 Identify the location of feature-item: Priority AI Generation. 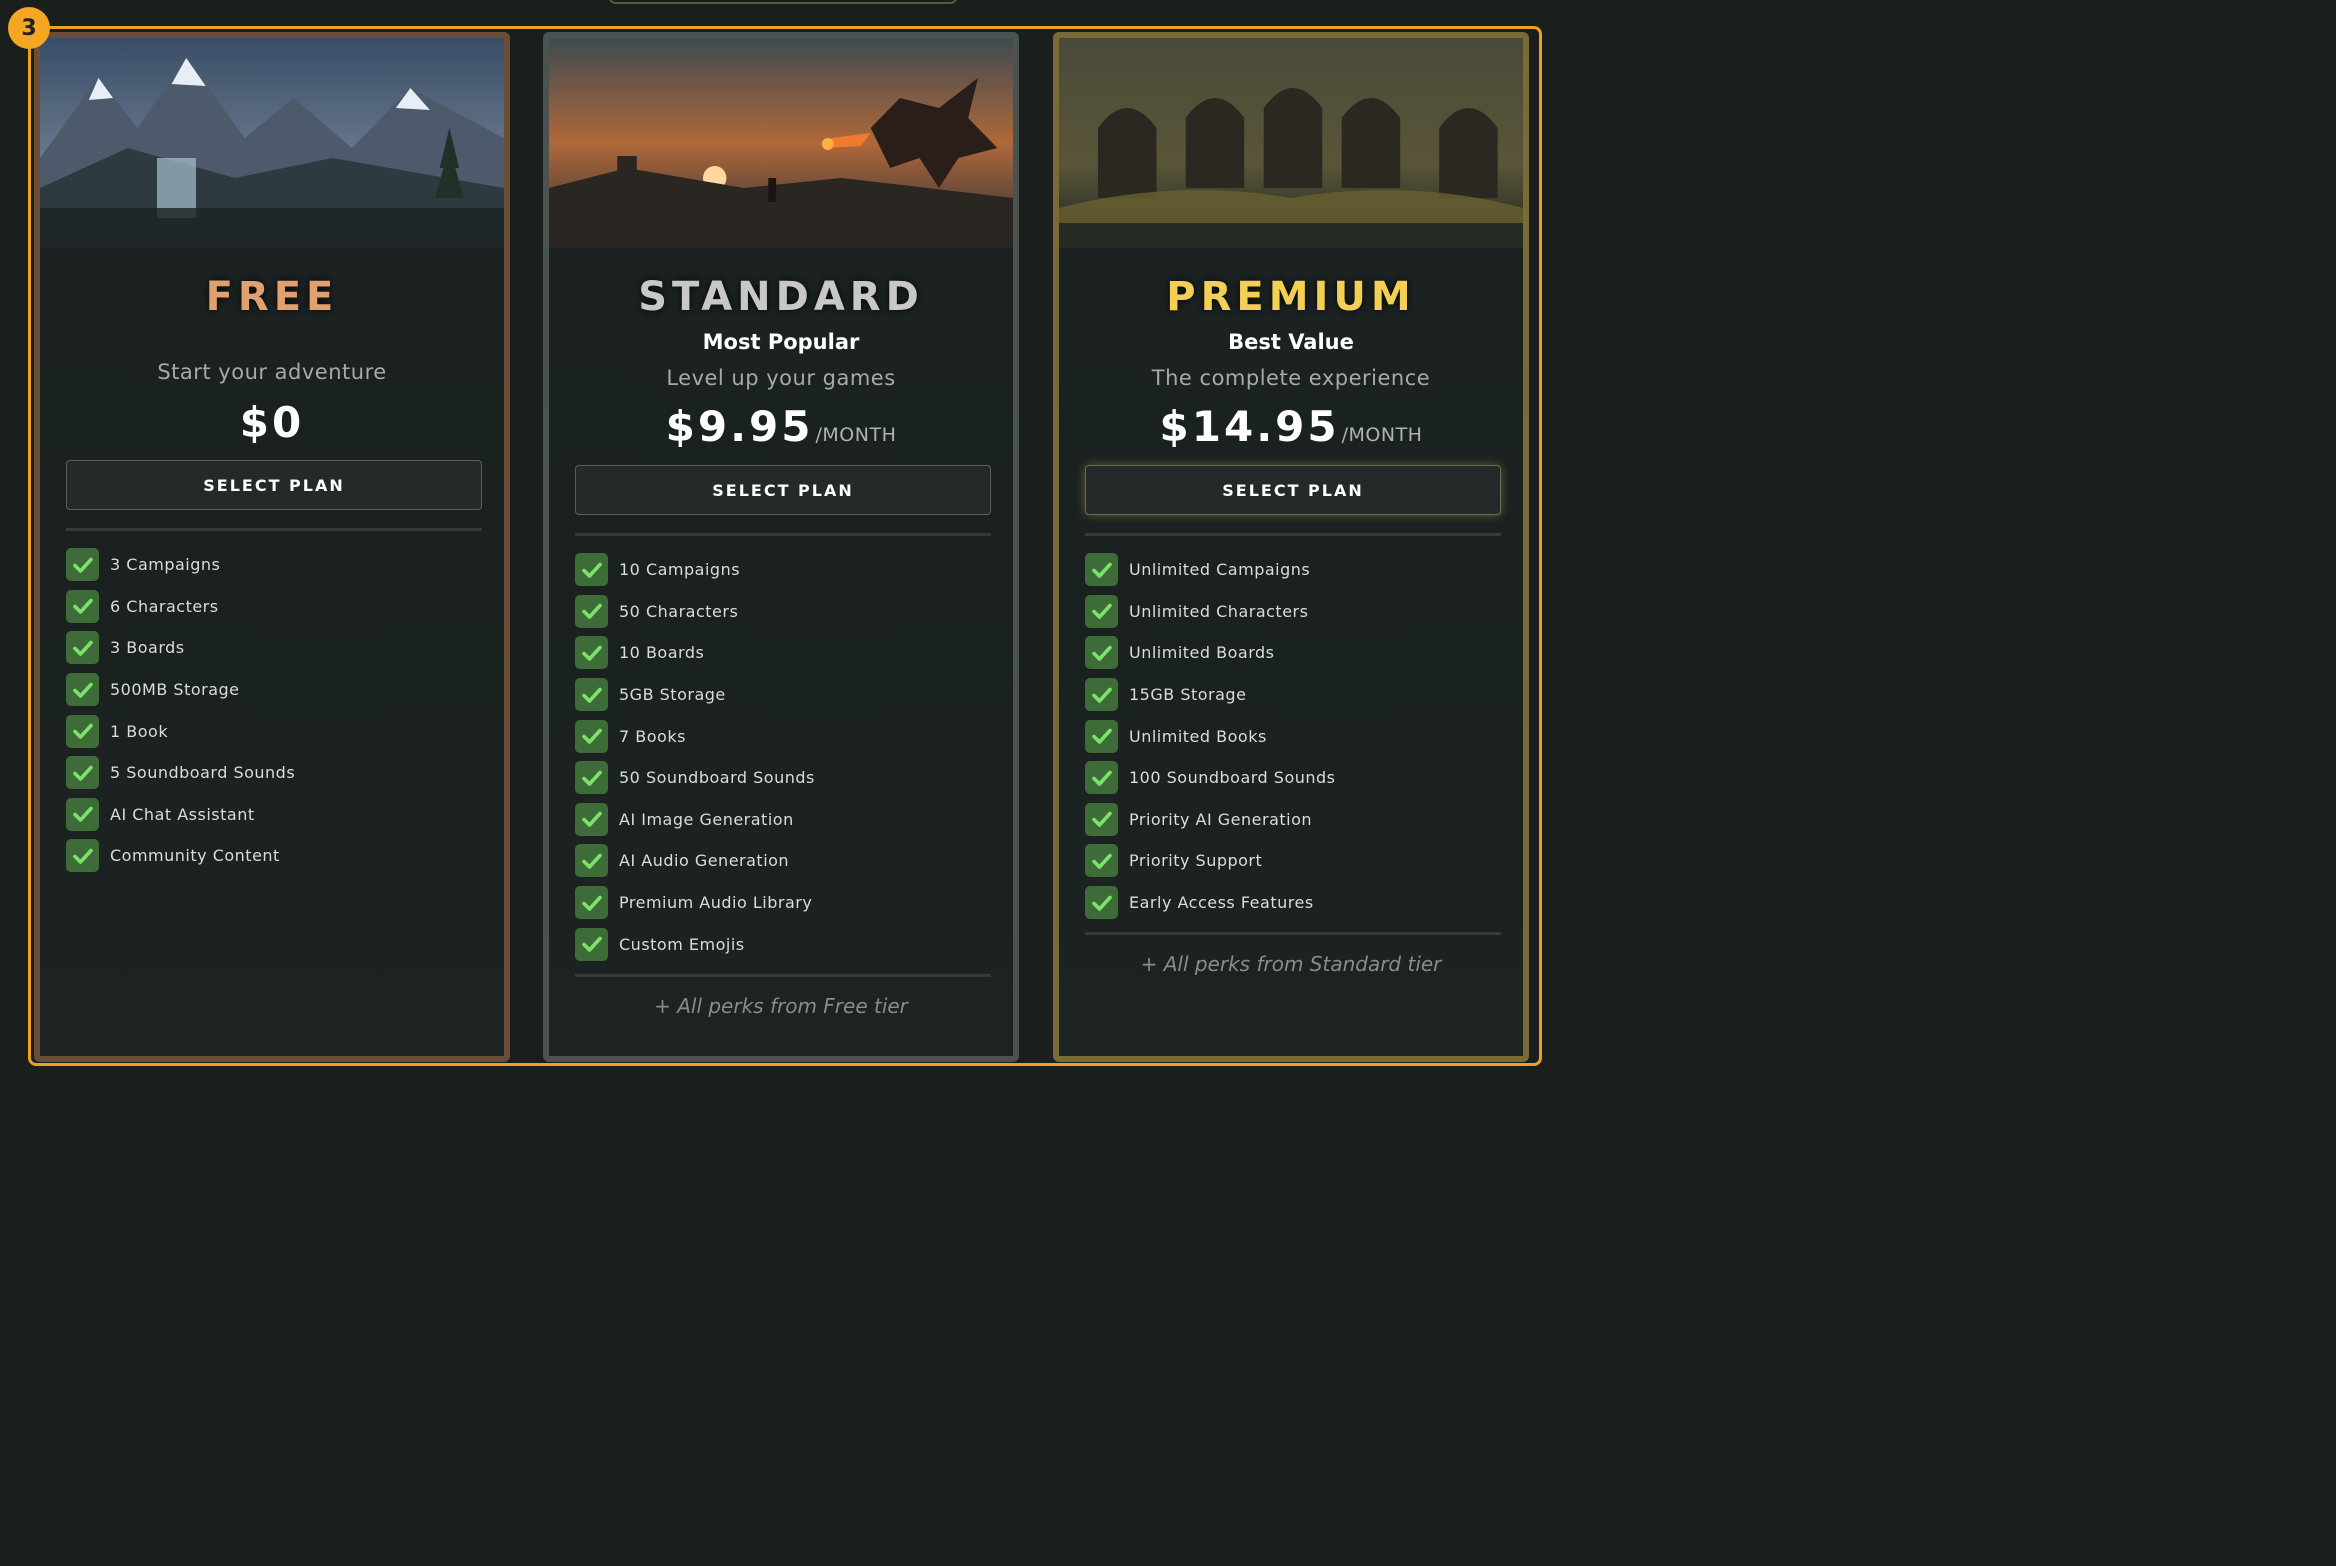
(1210, 820).